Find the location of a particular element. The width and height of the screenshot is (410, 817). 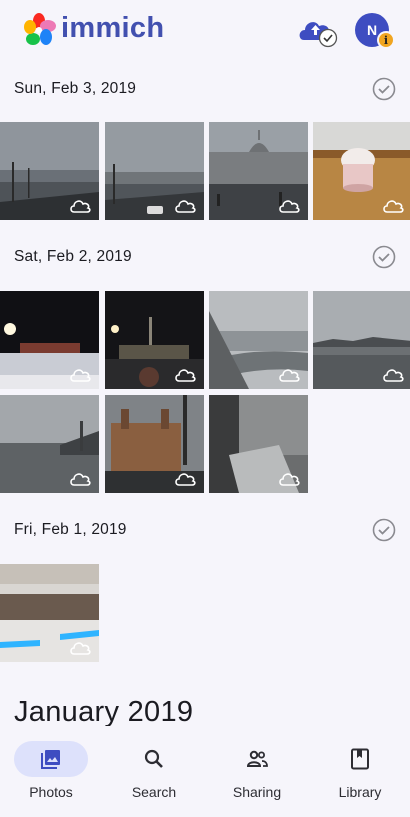

nav-label-photos: Photos is located at coordinates (51, 792).